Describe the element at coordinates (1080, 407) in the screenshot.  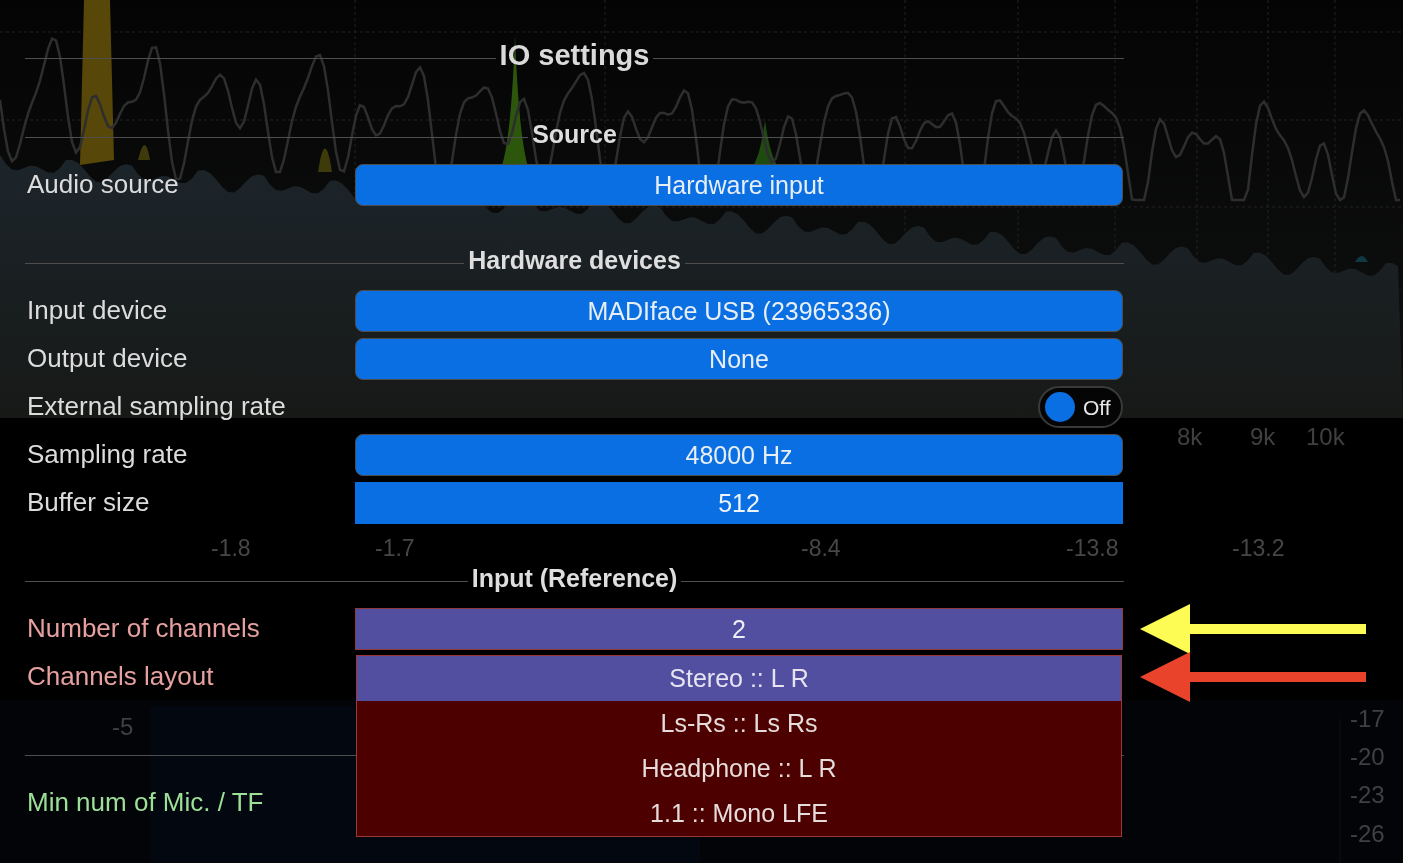
I see `toggle-switch: Off` at that location.